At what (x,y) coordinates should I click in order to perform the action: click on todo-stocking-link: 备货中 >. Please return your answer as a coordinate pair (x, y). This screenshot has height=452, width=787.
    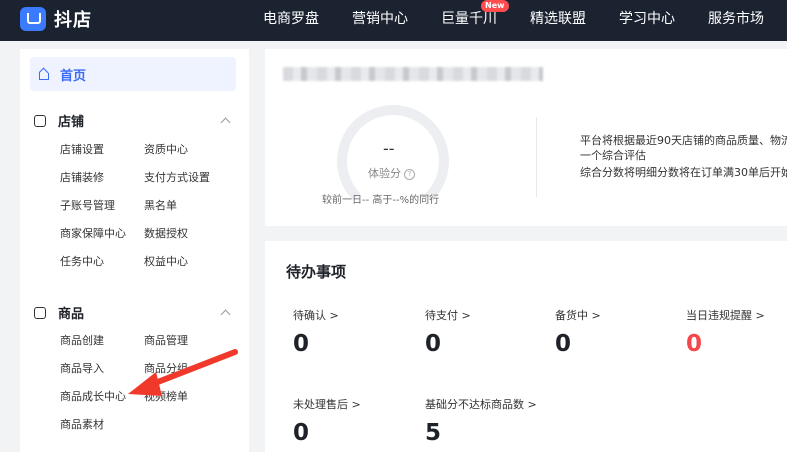
    Looking at the image, I should click on (578, 315).